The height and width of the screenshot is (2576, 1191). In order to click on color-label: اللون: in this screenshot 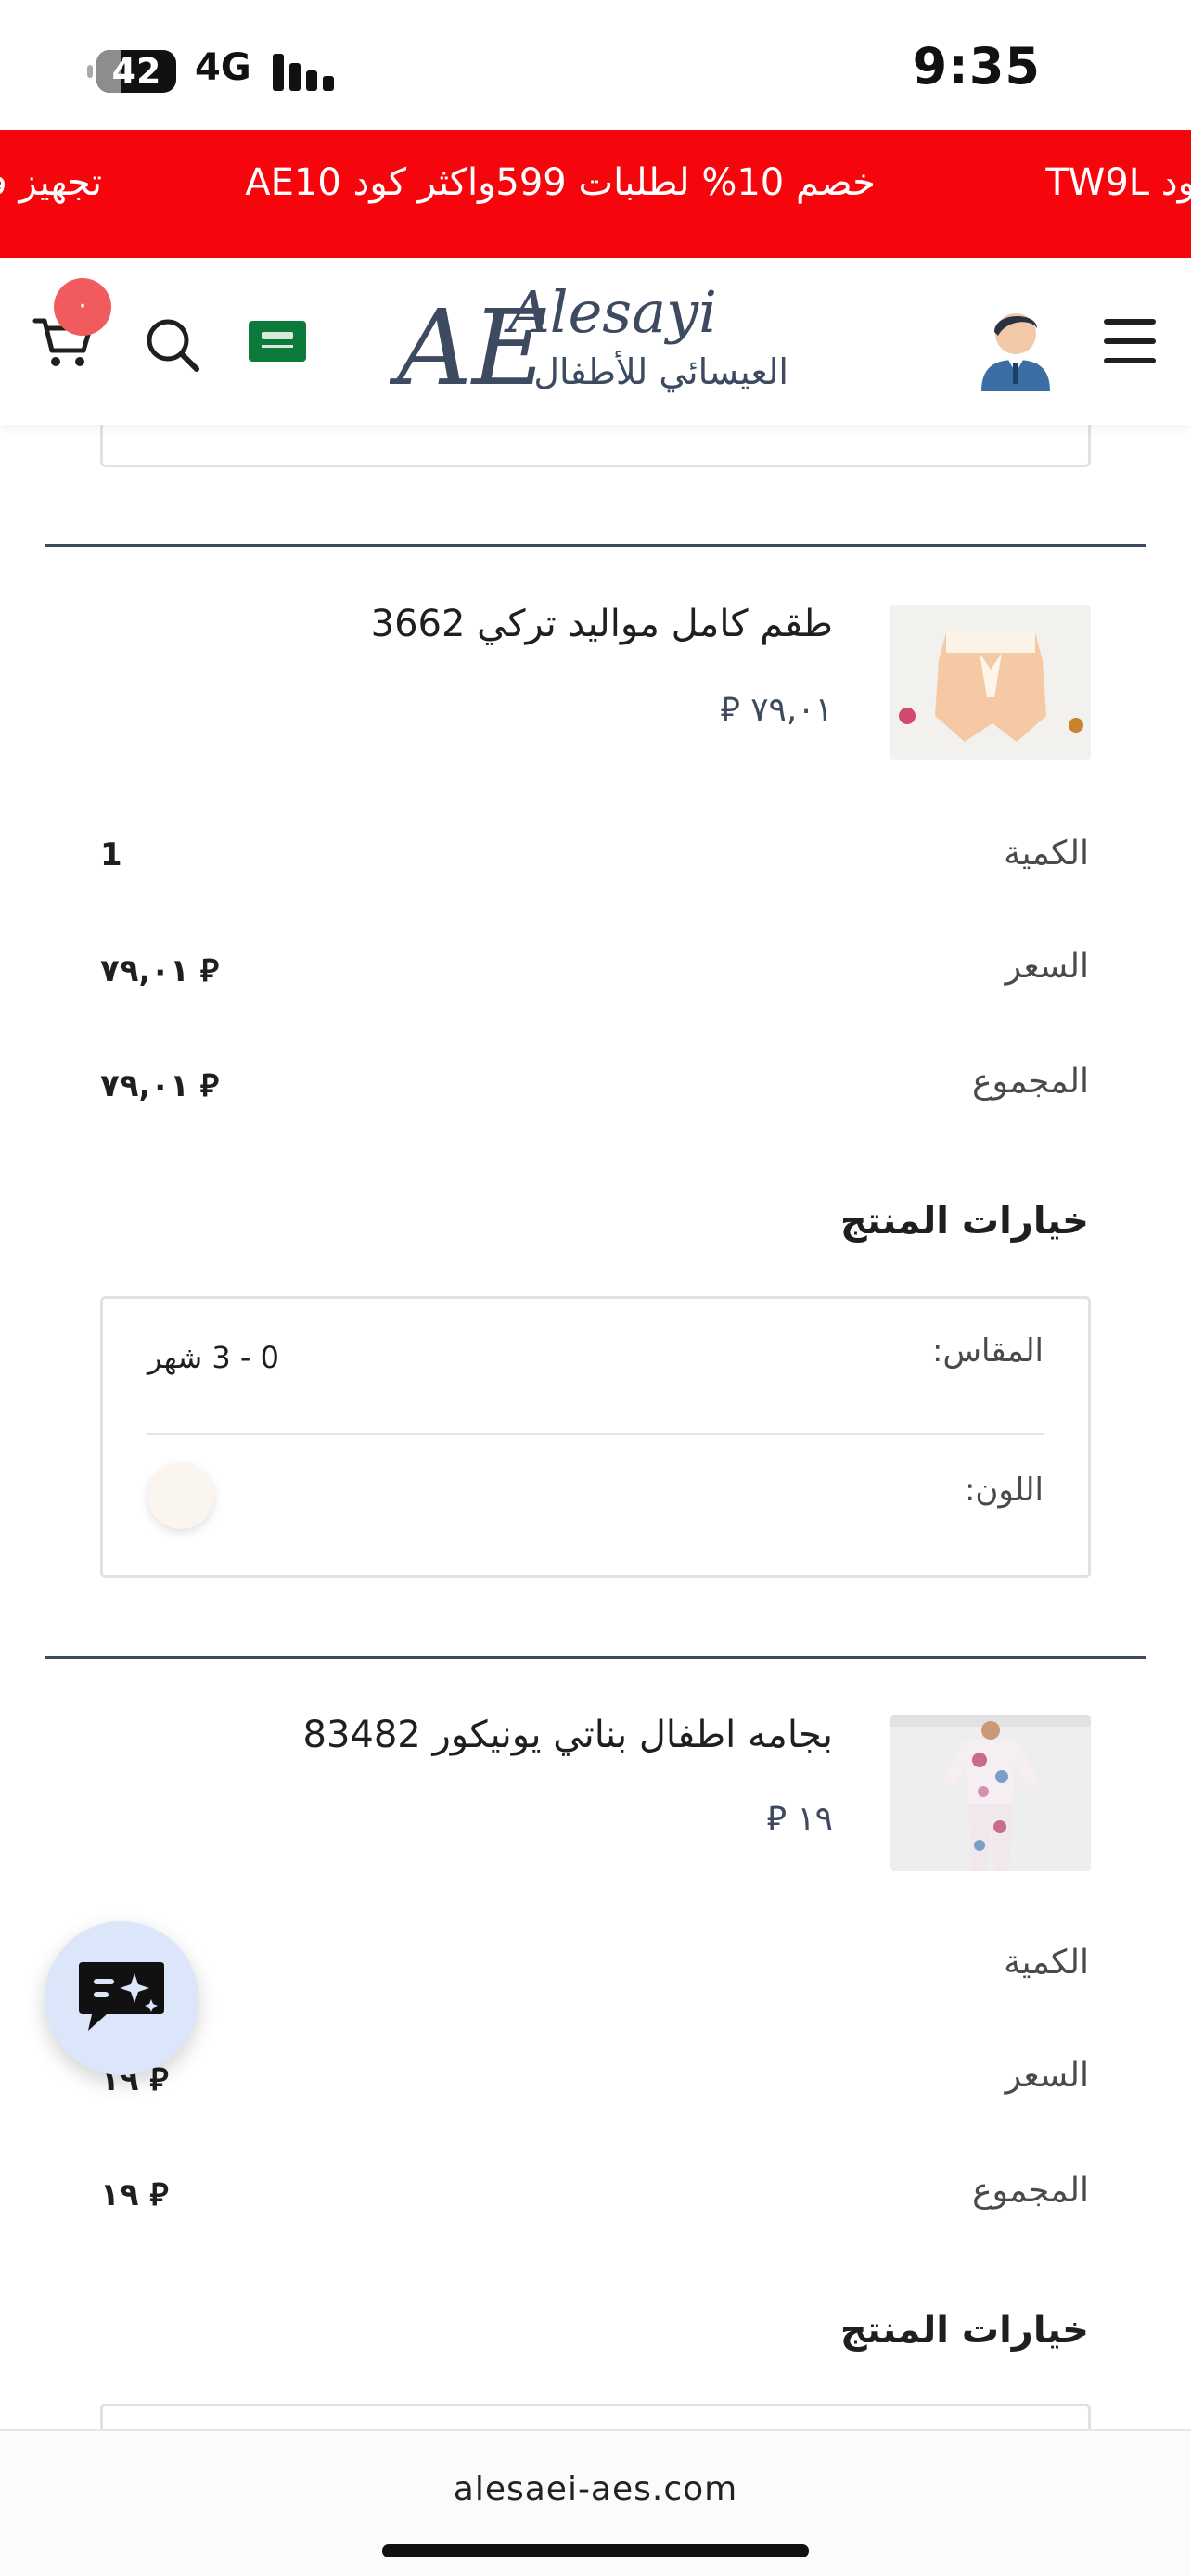, I will do `click(1004, 1491)`.